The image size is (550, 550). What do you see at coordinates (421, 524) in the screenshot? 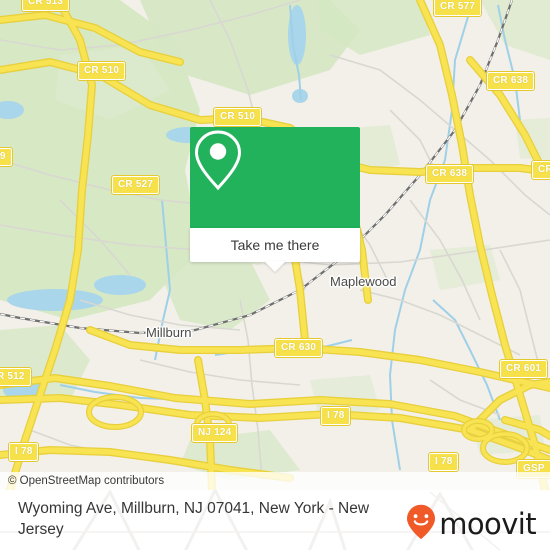
I see `moovit-pin-smile-icon` at bounding box center [421, 524].